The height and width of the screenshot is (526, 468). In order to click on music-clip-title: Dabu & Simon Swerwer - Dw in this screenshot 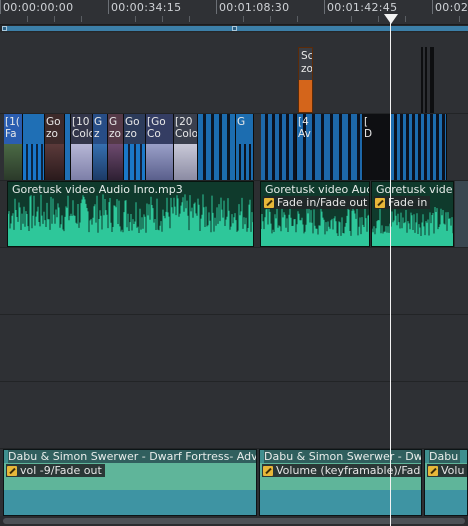, I will do `click(342, 456)`.